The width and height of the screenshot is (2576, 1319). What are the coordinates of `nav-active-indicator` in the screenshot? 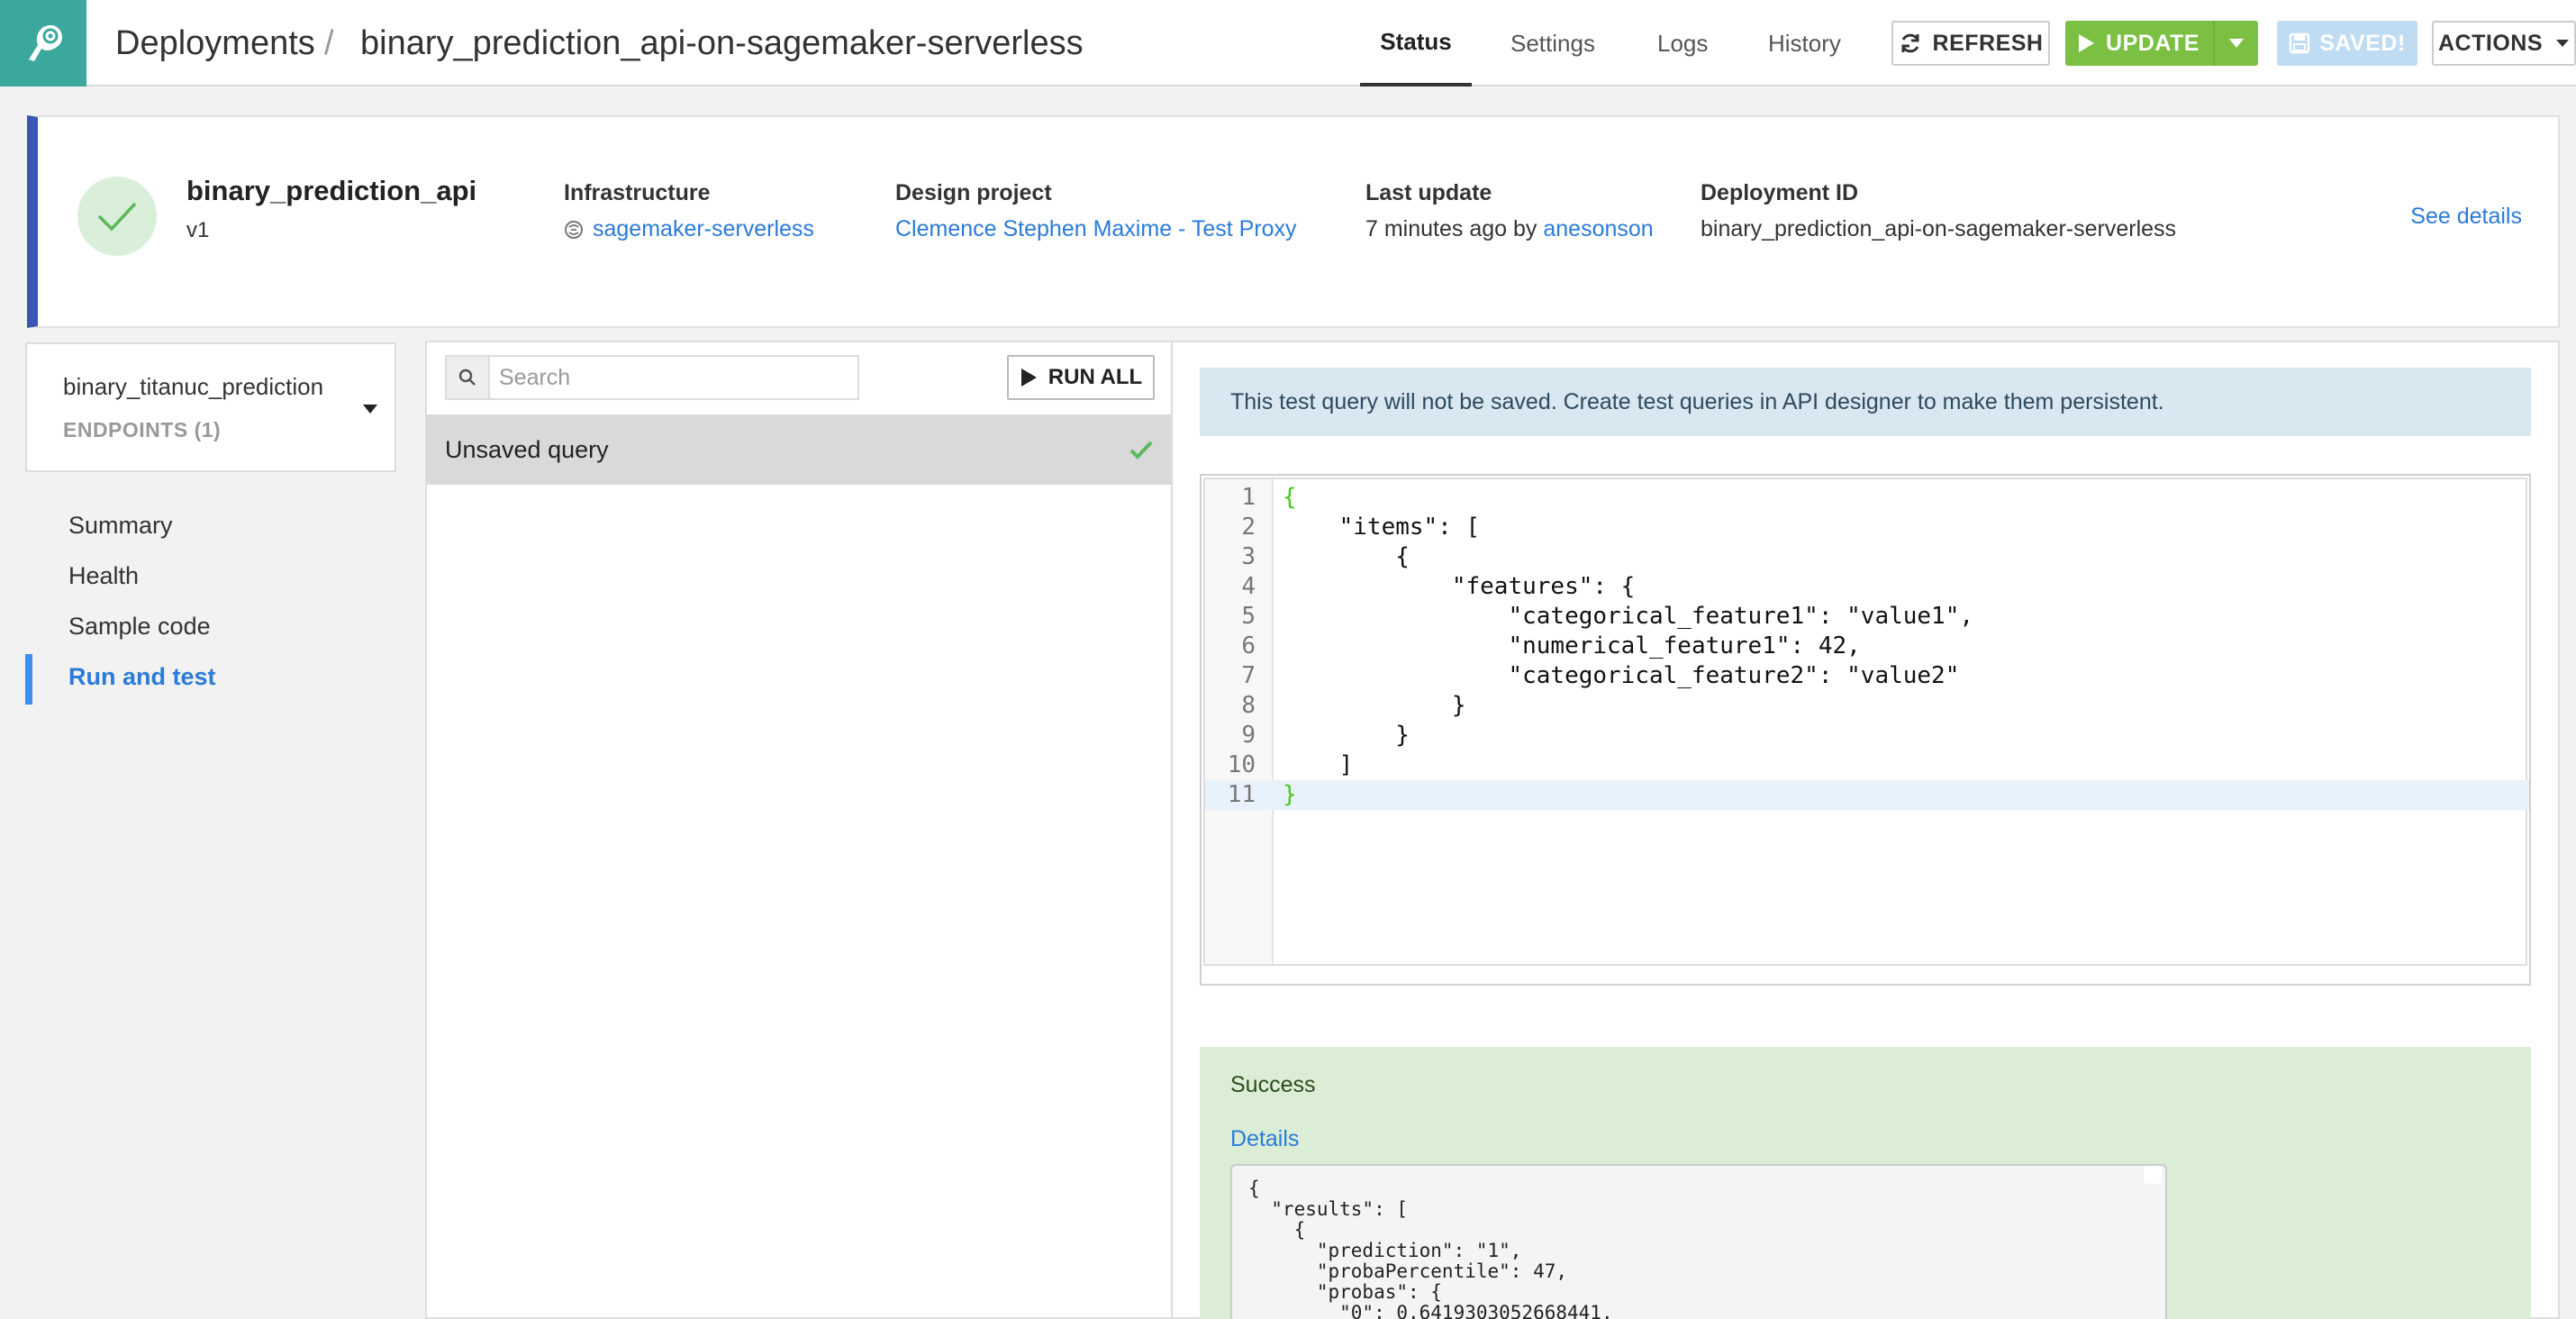 It's located at (28, 679).